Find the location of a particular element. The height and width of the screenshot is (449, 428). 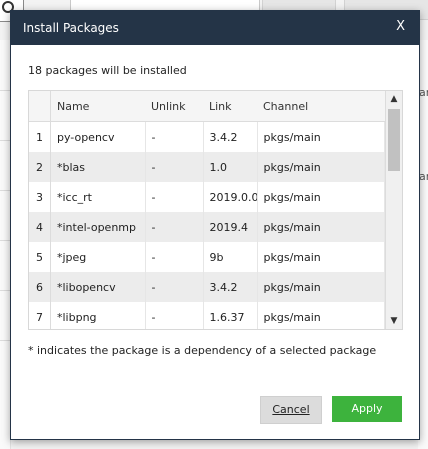

table-row: 4 *intel-openmp - 2019.4 pkgs/main is located at coordinates (207, 227).